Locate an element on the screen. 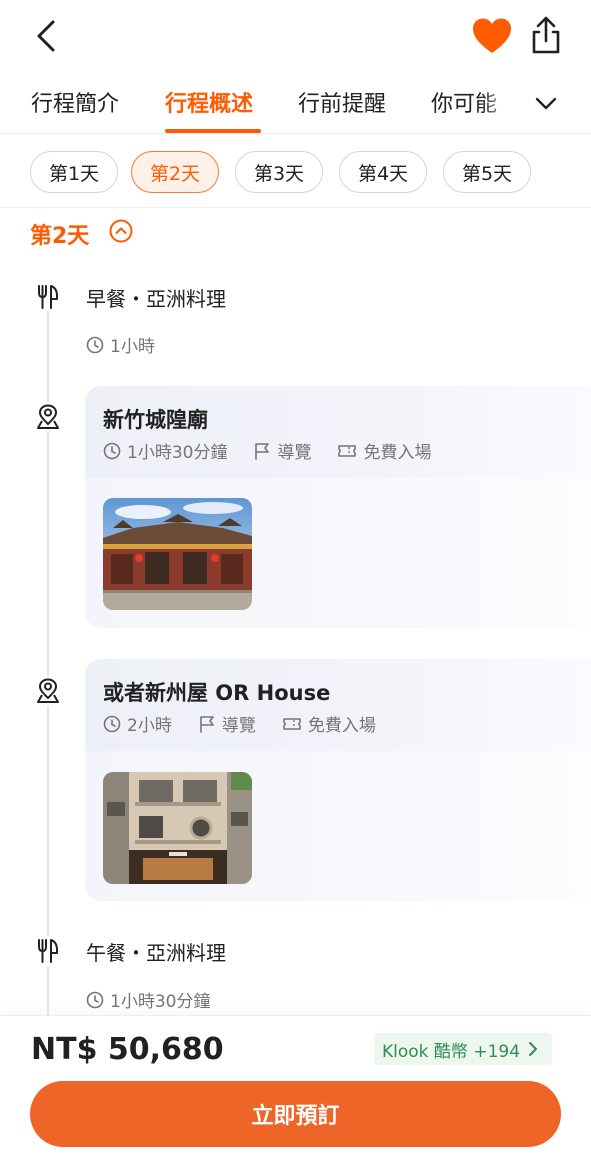  collapse-day-button is located at coordinates (121, 231).